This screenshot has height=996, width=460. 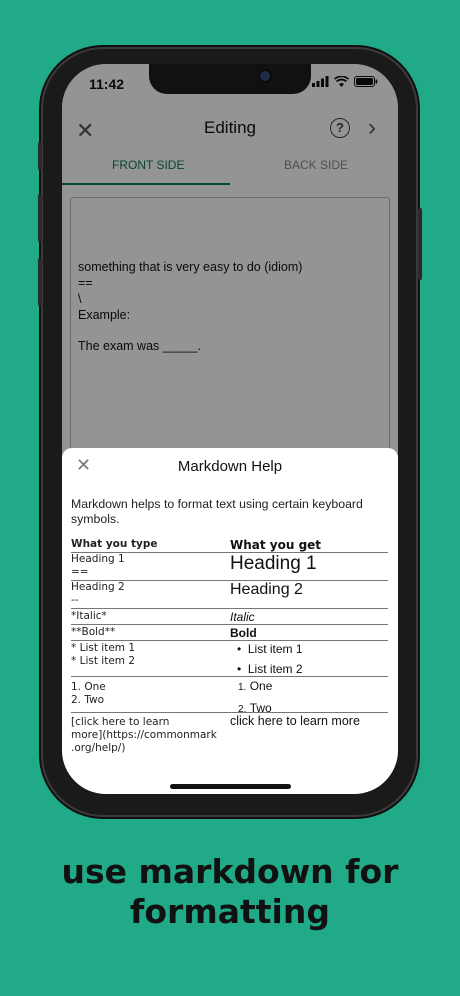 I want to click on cell-heading2: Heading 2, so click(x=266, y=589).